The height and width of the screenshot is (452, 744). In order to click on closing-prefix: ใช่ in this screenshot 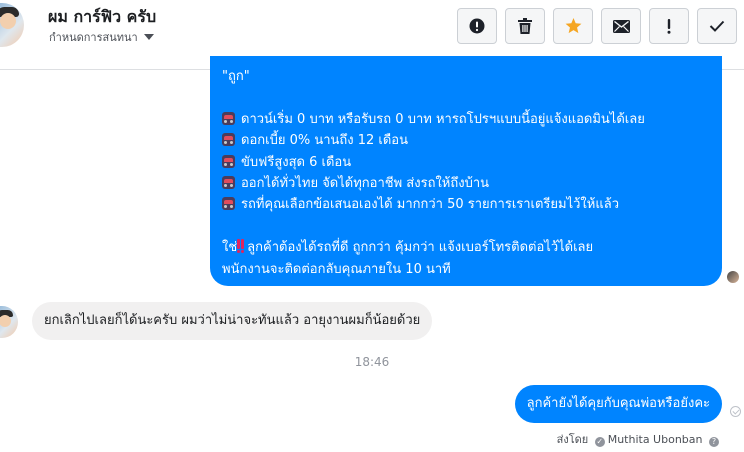, I will do `click(230, 248)`.